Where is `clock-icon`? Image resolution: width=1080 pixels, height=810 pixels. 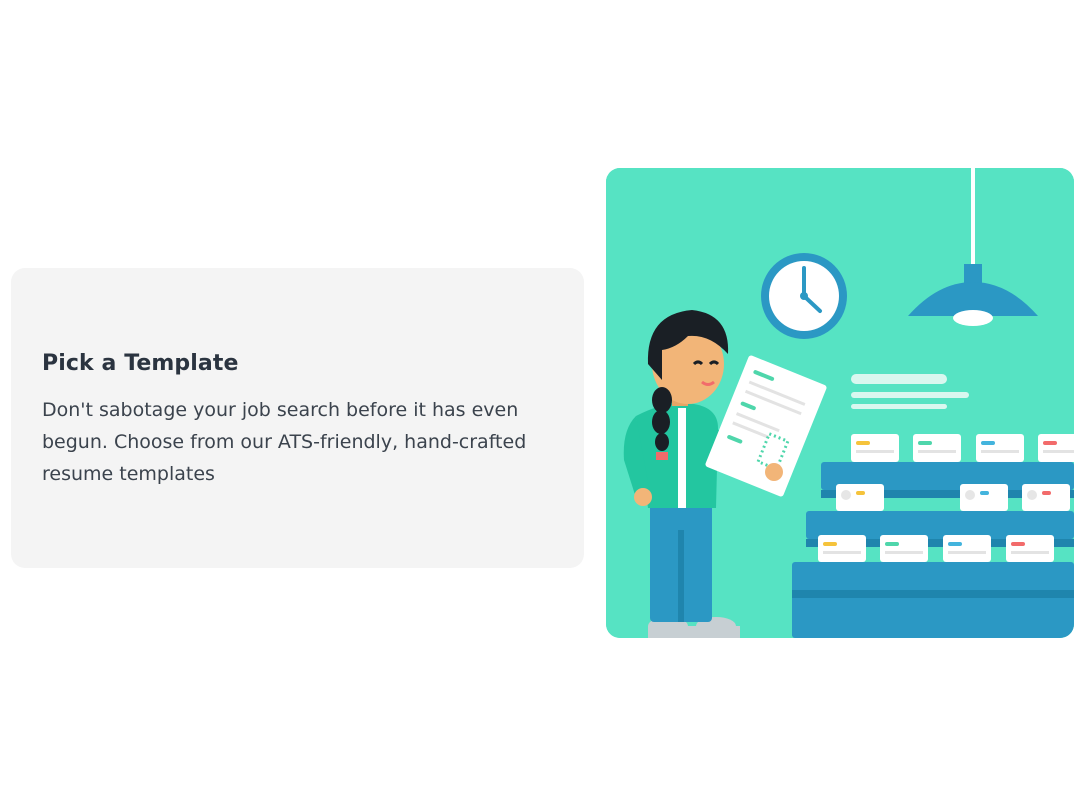 clock-icon is located at coordinates (804, 296).